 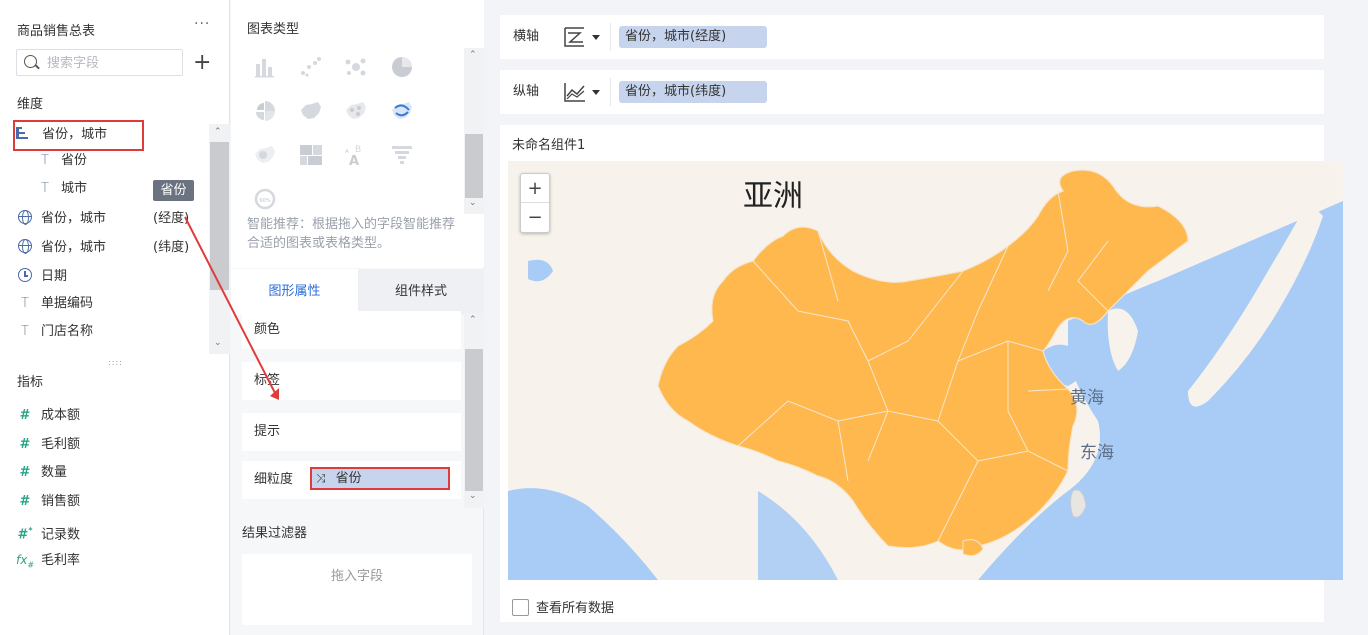 What do you see at coordinates (48, 416) in the screenshot?
I see `measure-item-cost: # 成本额` at bounding box center [48, 416].